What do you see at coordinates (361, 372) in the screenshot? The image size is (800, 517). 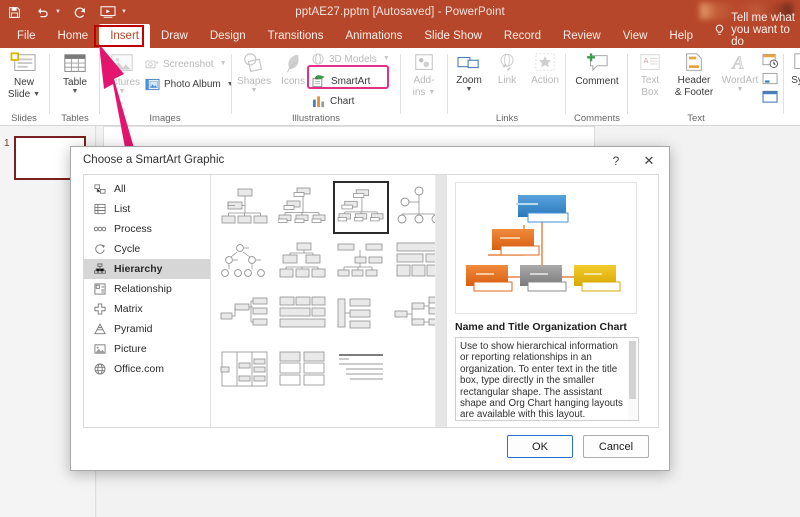 I see `gallery-item-lined-list` at bounding box center [361, 372].